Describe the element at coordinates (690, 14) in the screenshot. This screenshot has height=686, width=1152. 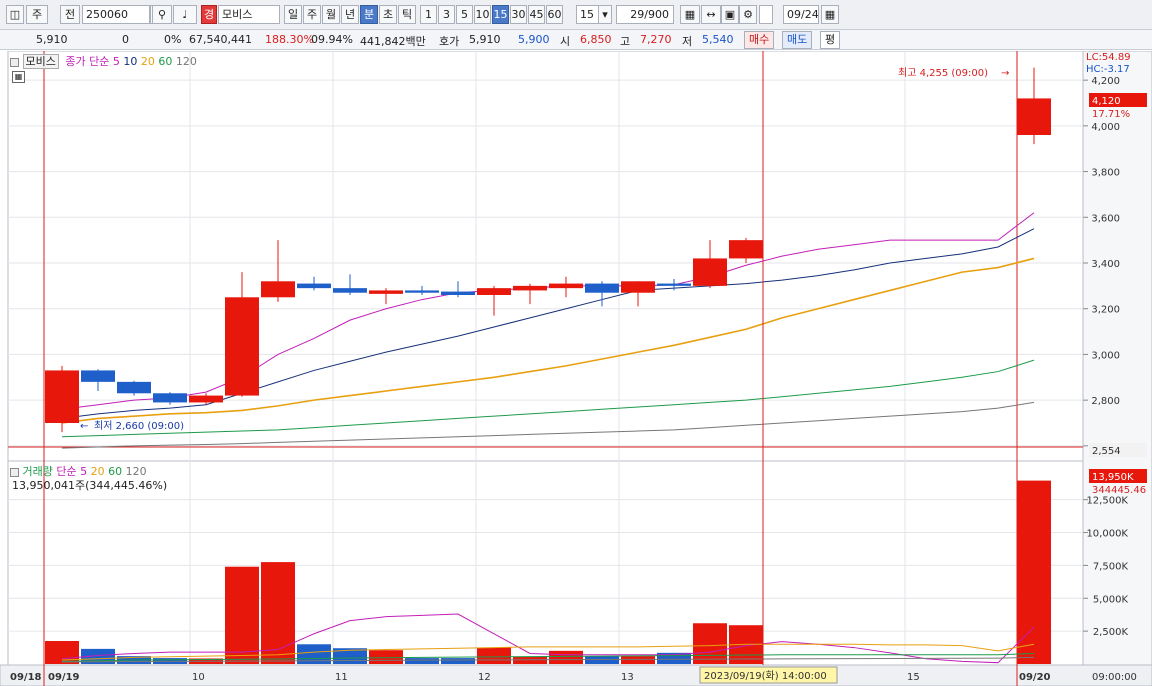
I see `indicator-icon: ▦` at that location.